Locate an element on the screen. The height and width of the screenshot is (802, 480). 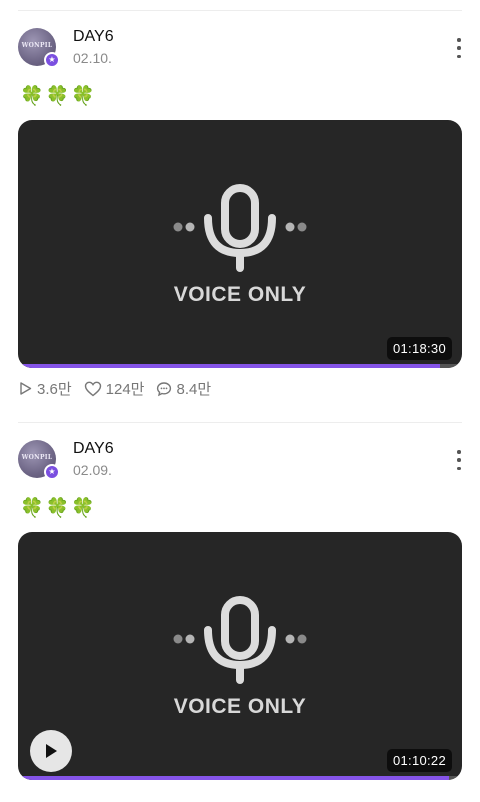
post-divider is located at coordinates (240, 422).